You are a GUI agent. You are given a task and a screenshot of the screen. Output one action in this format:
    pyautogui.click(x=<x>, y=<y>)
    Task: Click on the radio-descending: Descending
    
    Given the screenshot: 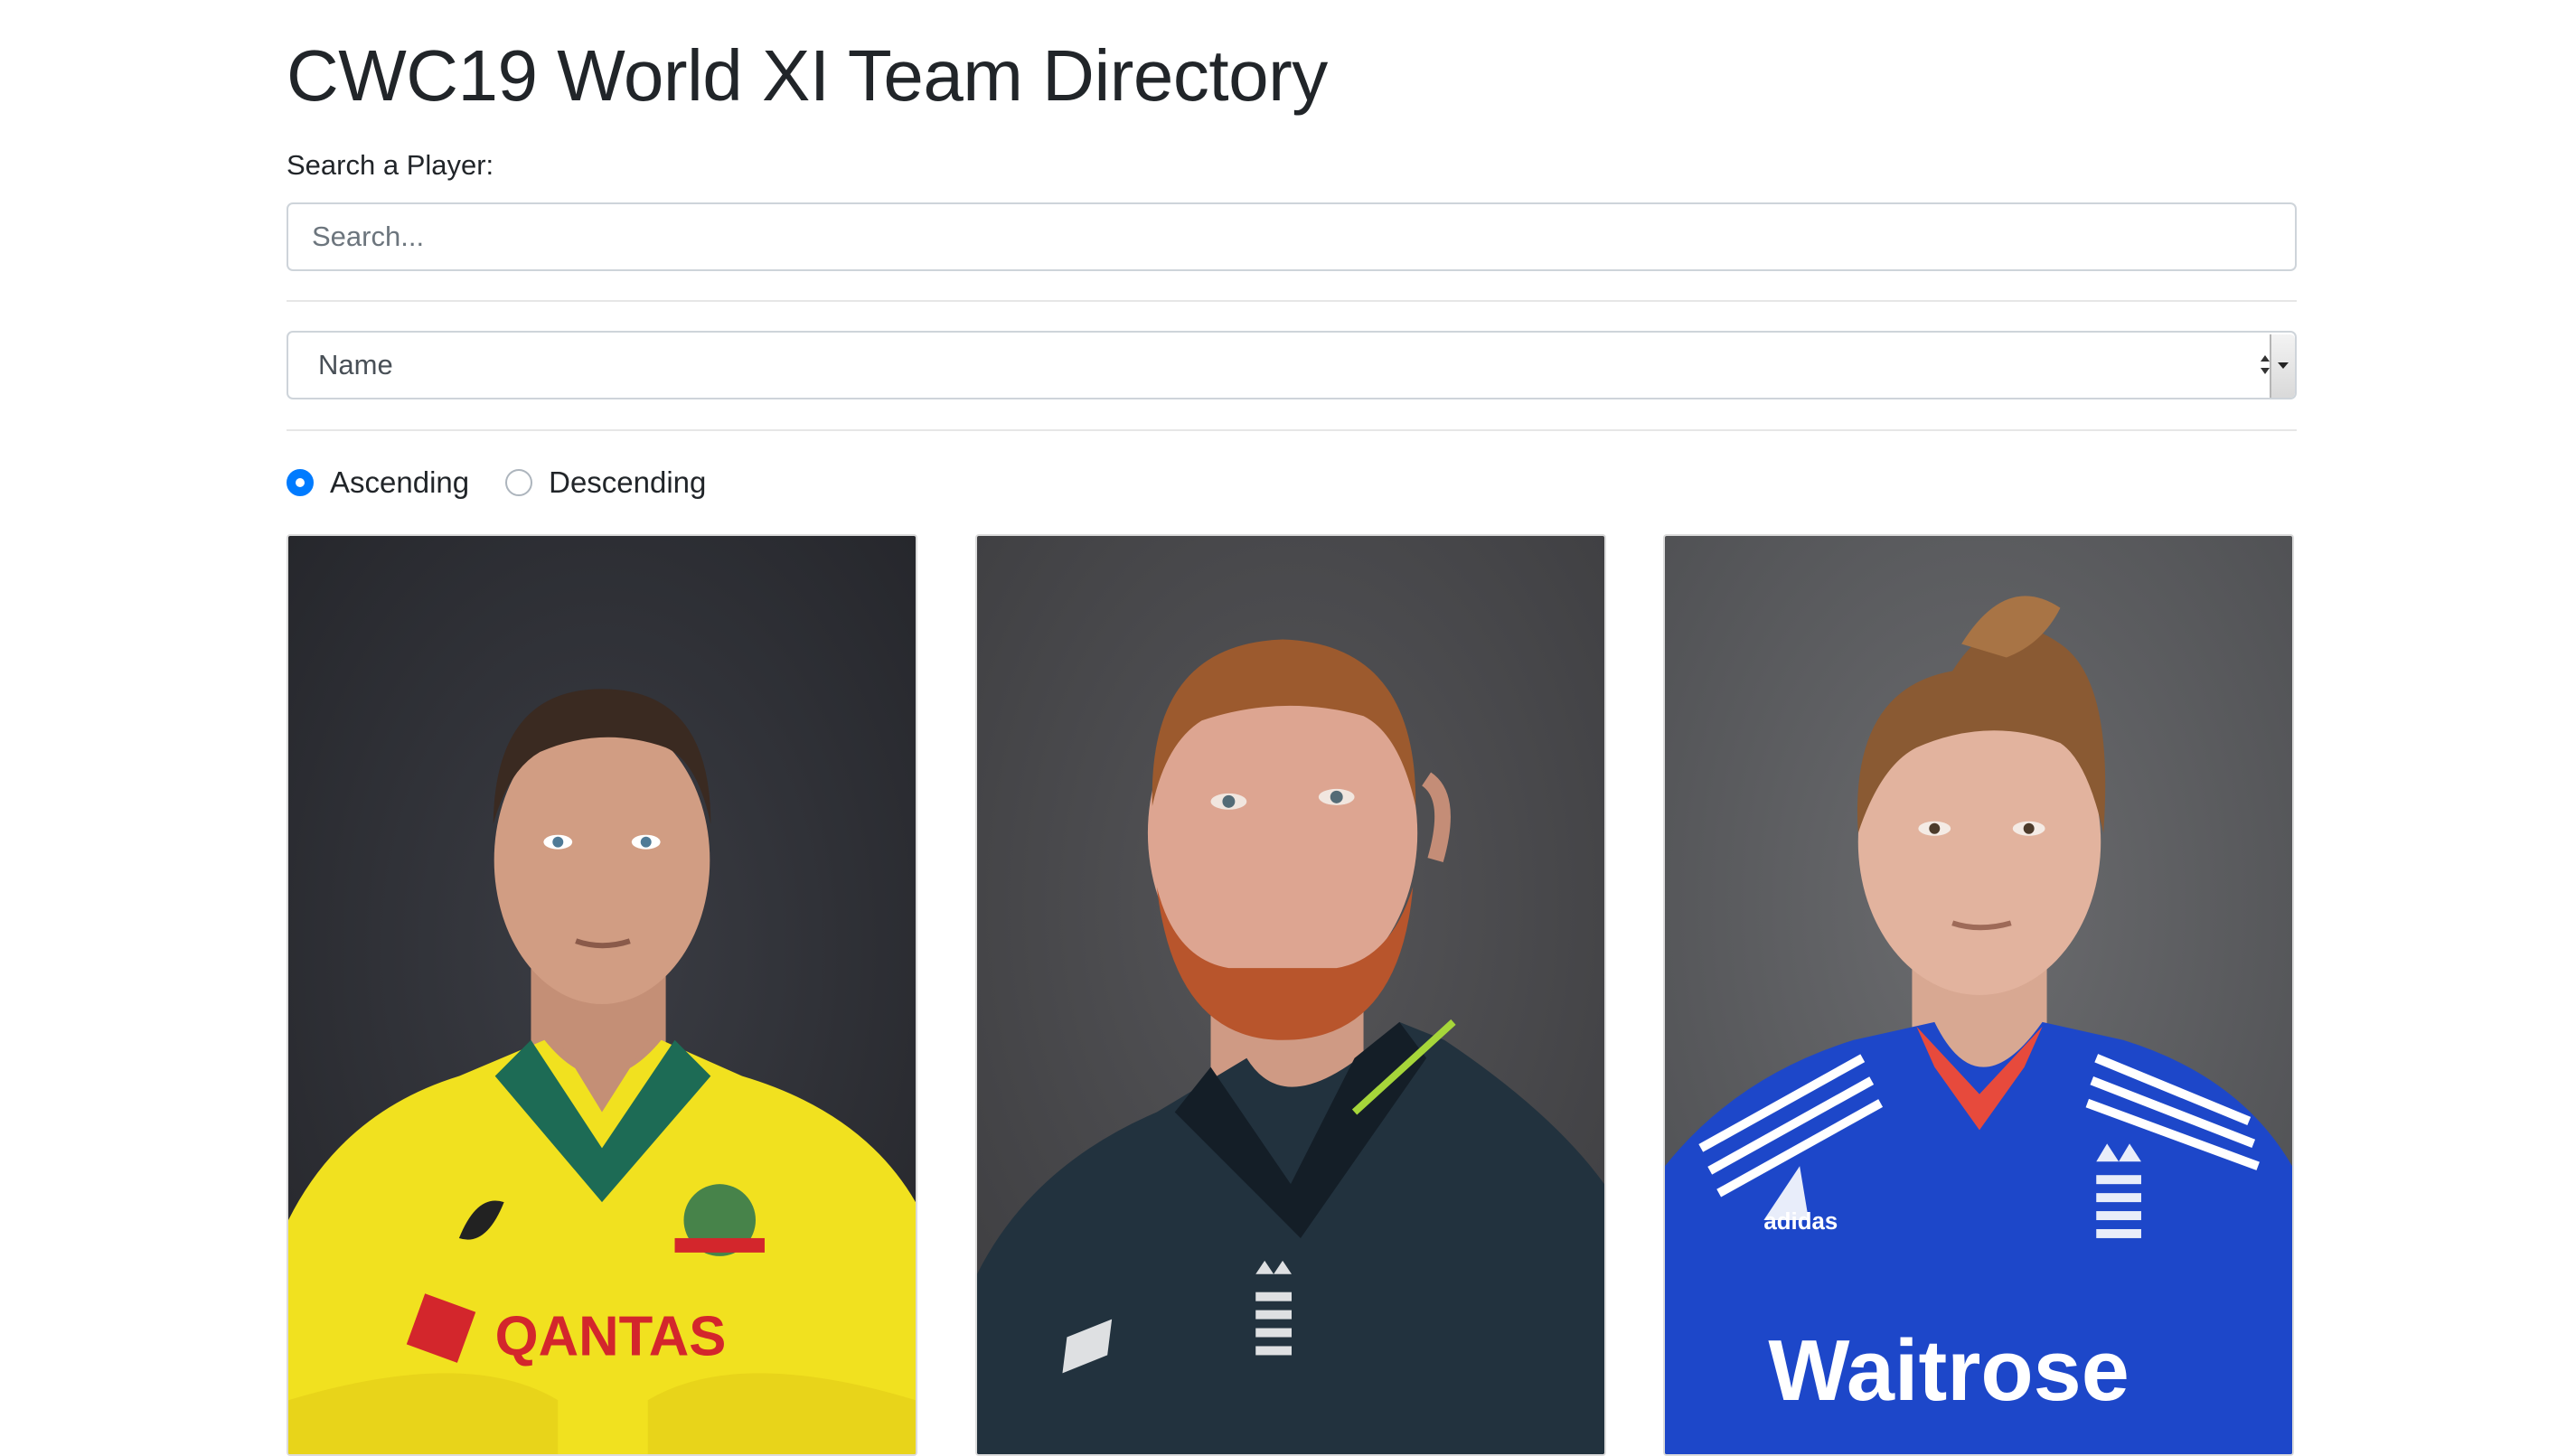 What is the action you would take?
    pyautogui.click(x=605, y=483)
    